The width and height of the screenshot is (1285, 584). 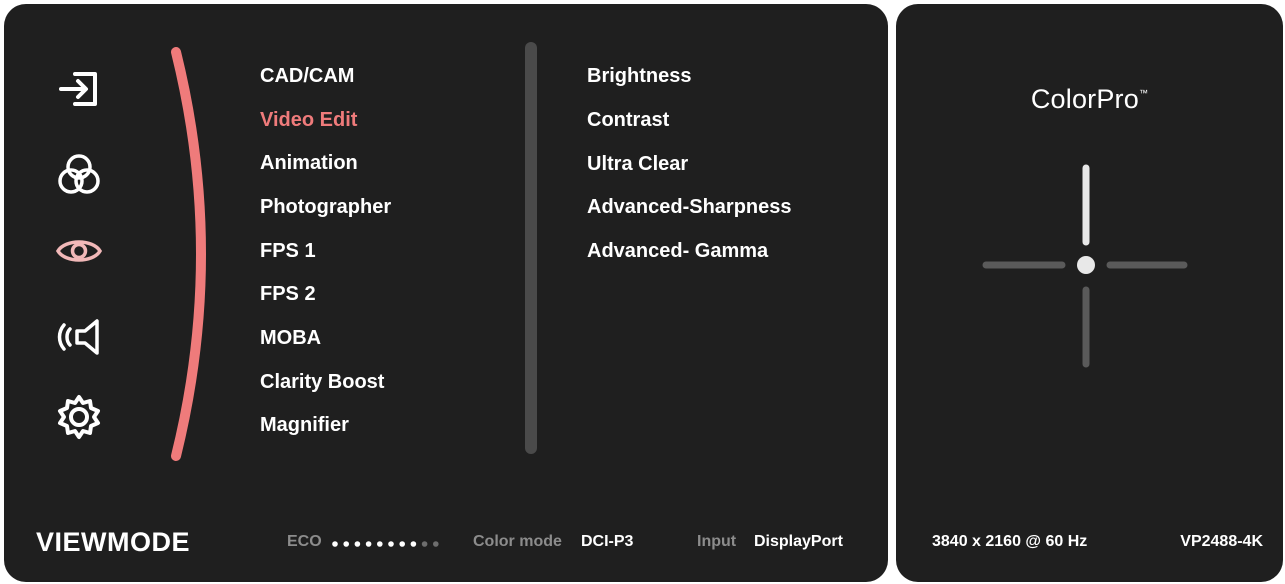 I want to click on brand-trademark: ™, so click(x=1143, y=93).